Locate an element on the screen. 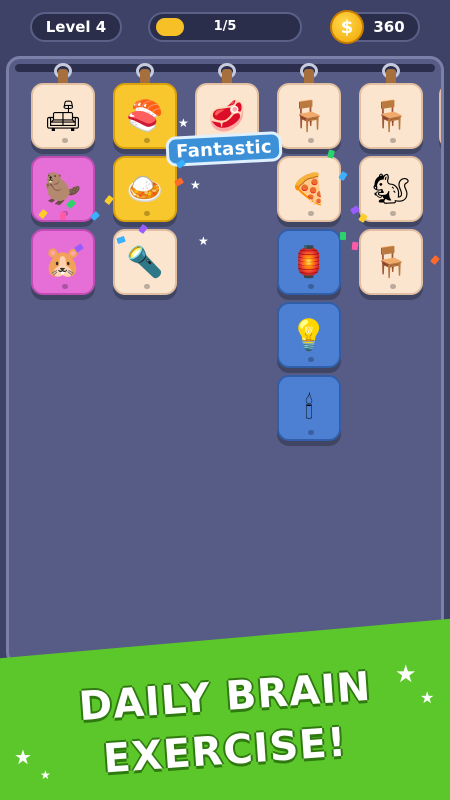  level-progress: 1/5 is located at coordinates (225, 27).